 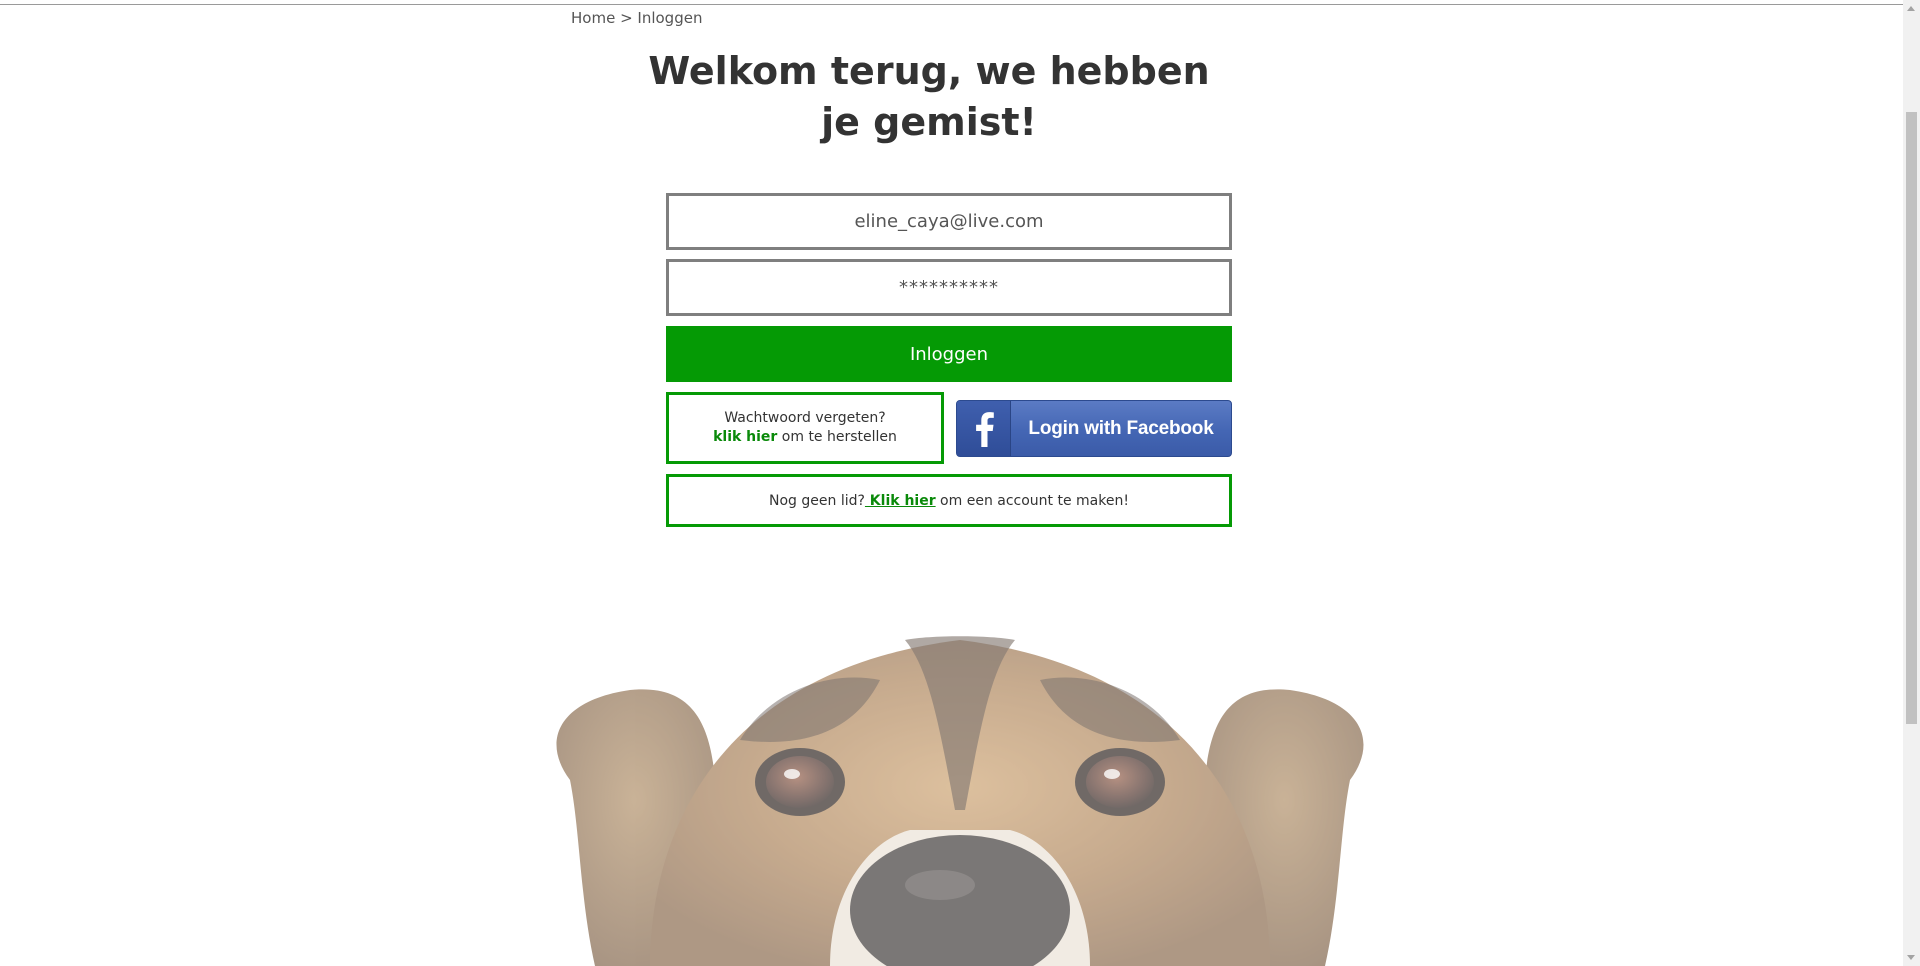 What do you see at coordinates (837, 437) in the screenshot?
I see `forgot-password-rest: om te herstellen` at bounding box center [837, 437].